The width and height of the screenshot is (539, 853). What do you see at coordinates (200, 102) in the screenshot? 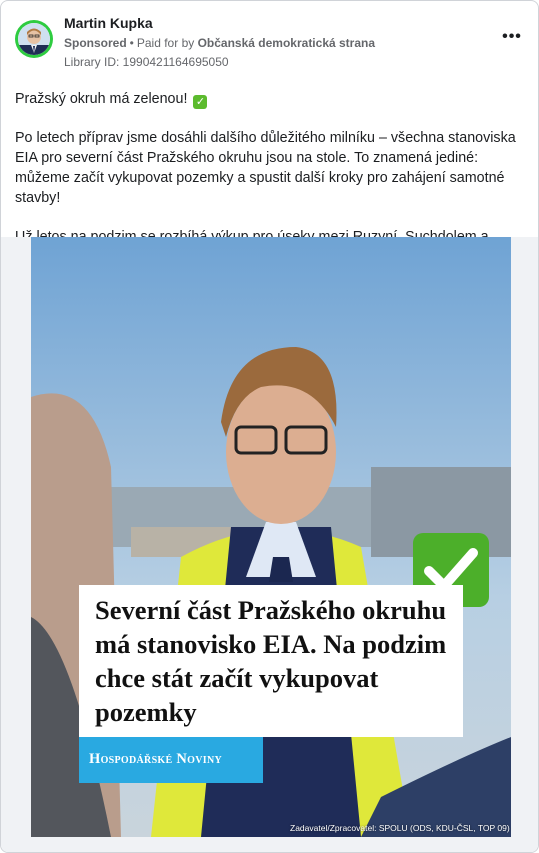
I see `check-mark-icon: ✓` at bounding box center [200, 102].